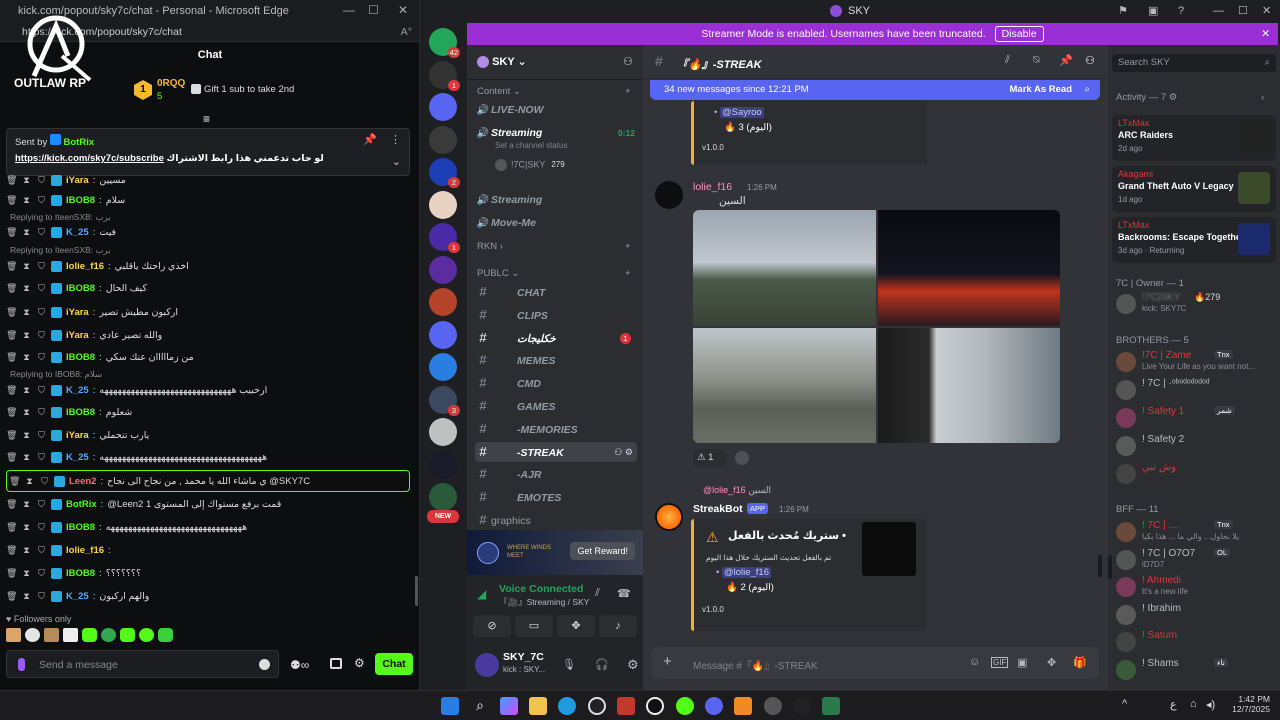 Image resolution: width=1280 pixels, height=720 pixels. I want to click on pinned-link: https://kick.com/sky7c/subscribe, so click(89, 158).